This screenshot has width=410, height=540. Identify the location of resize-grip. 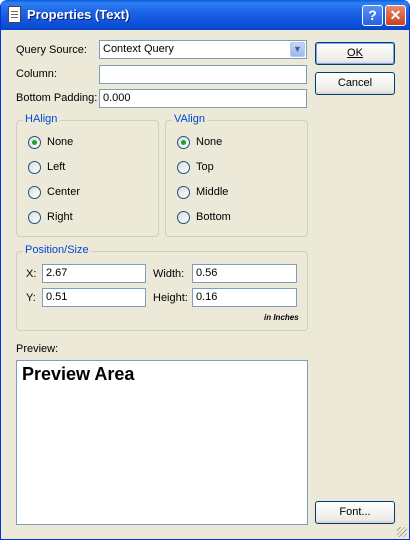
(402, 532).